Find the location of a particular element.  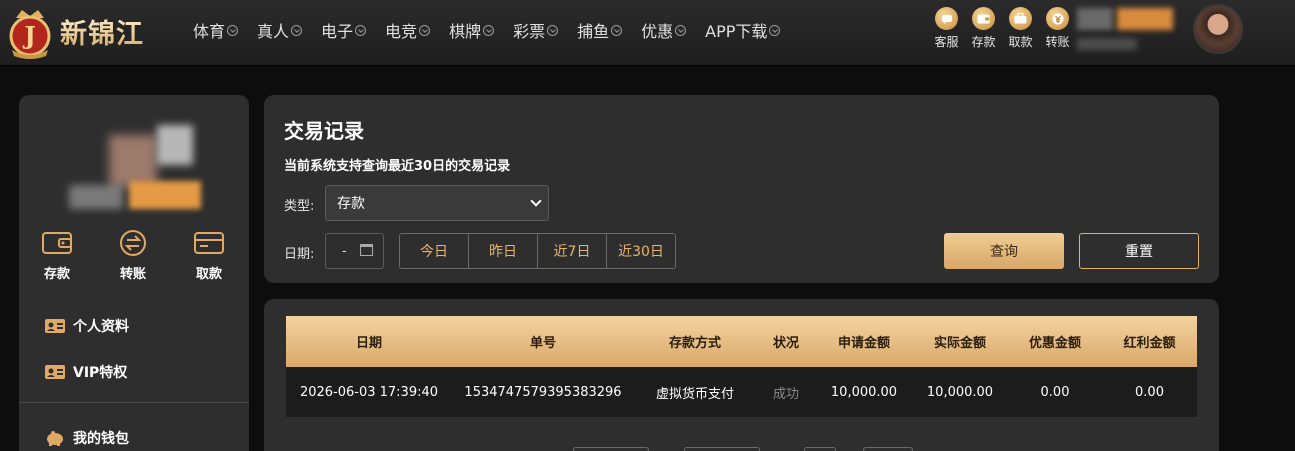

quick-label: 客服 is located at coordinates (946, 42).